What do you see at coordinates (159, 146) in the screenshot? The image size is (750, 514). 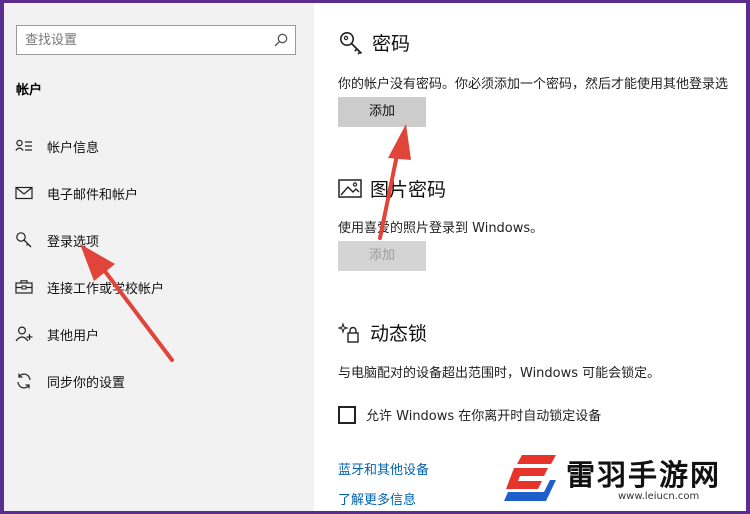 I see `sidebar-item-account-info: 帐户信息` at bounding box center [159, 146].